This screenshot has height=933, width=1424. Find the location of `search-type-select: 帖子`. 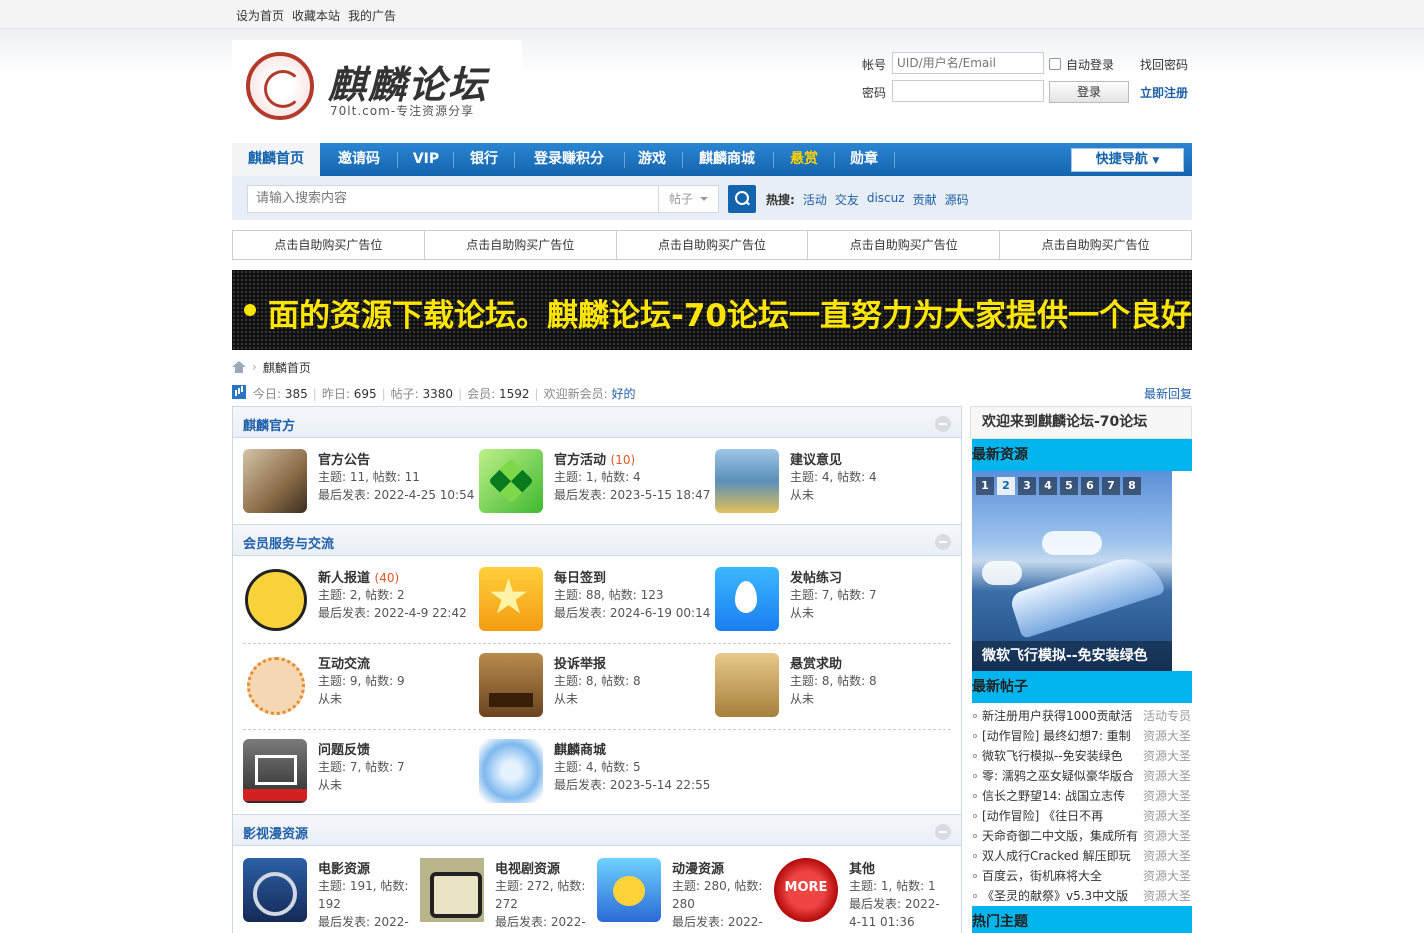

search-type-select: 帖子 is located at coordinates (689, 199).